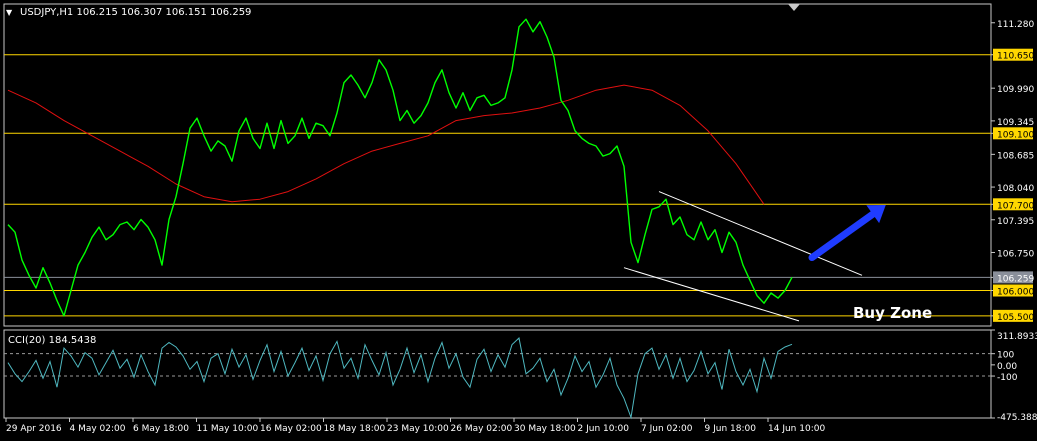 The width and height of the screenshot is (1037, 441). I want to click on cci-label: -475.388, so click(1017, 418).